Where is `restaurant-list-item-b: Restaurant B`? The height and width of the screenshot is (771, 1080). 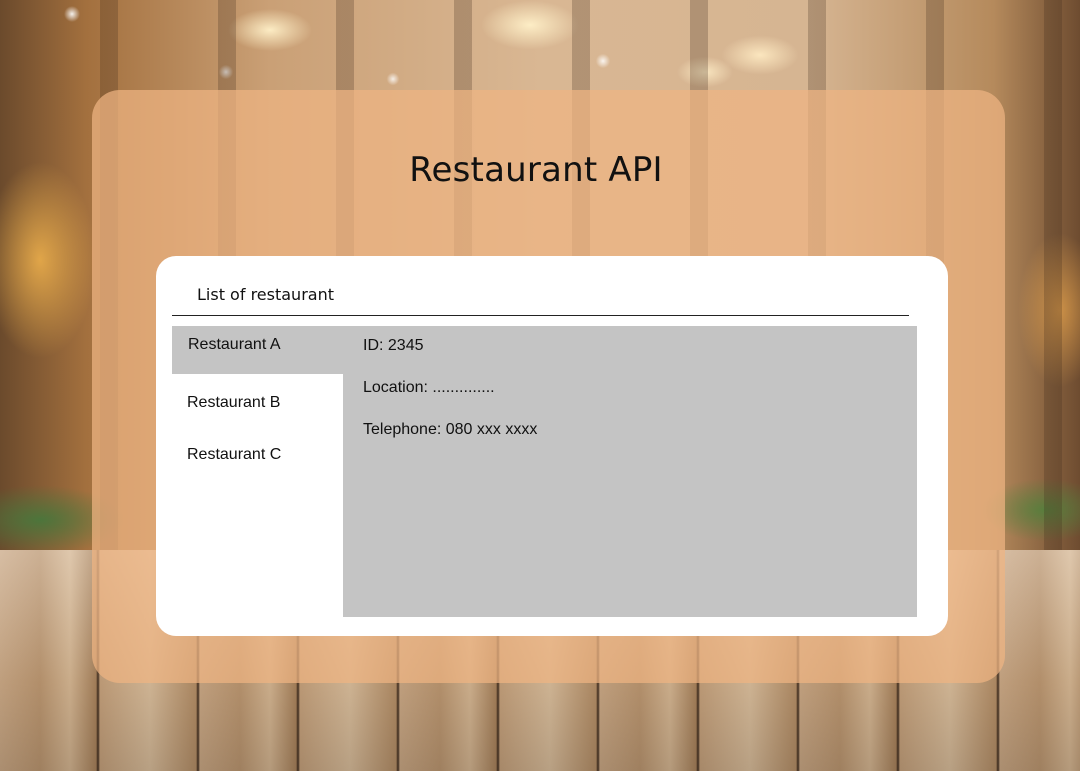 restaurant-list-item-b: Restaurant B is located at coordinates (257, 405).